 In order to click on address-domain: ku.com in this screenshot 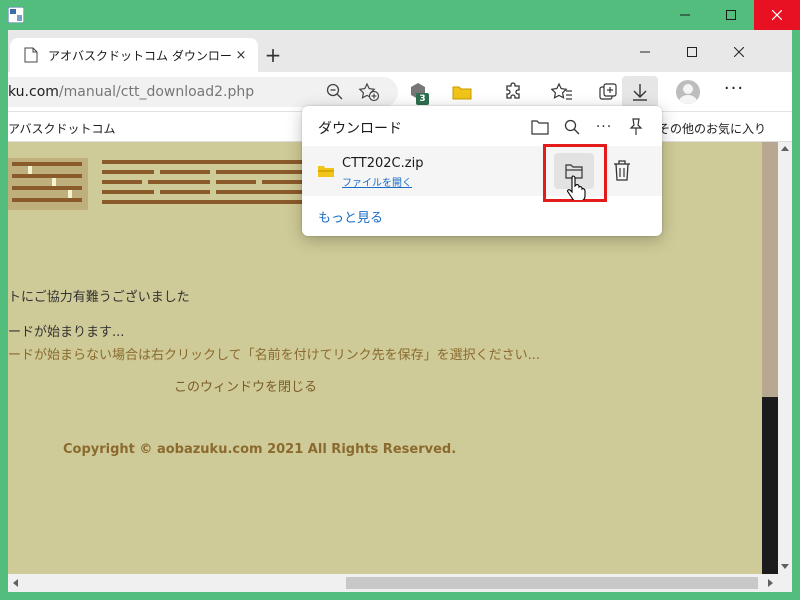, I will do `click(33, 92)`.